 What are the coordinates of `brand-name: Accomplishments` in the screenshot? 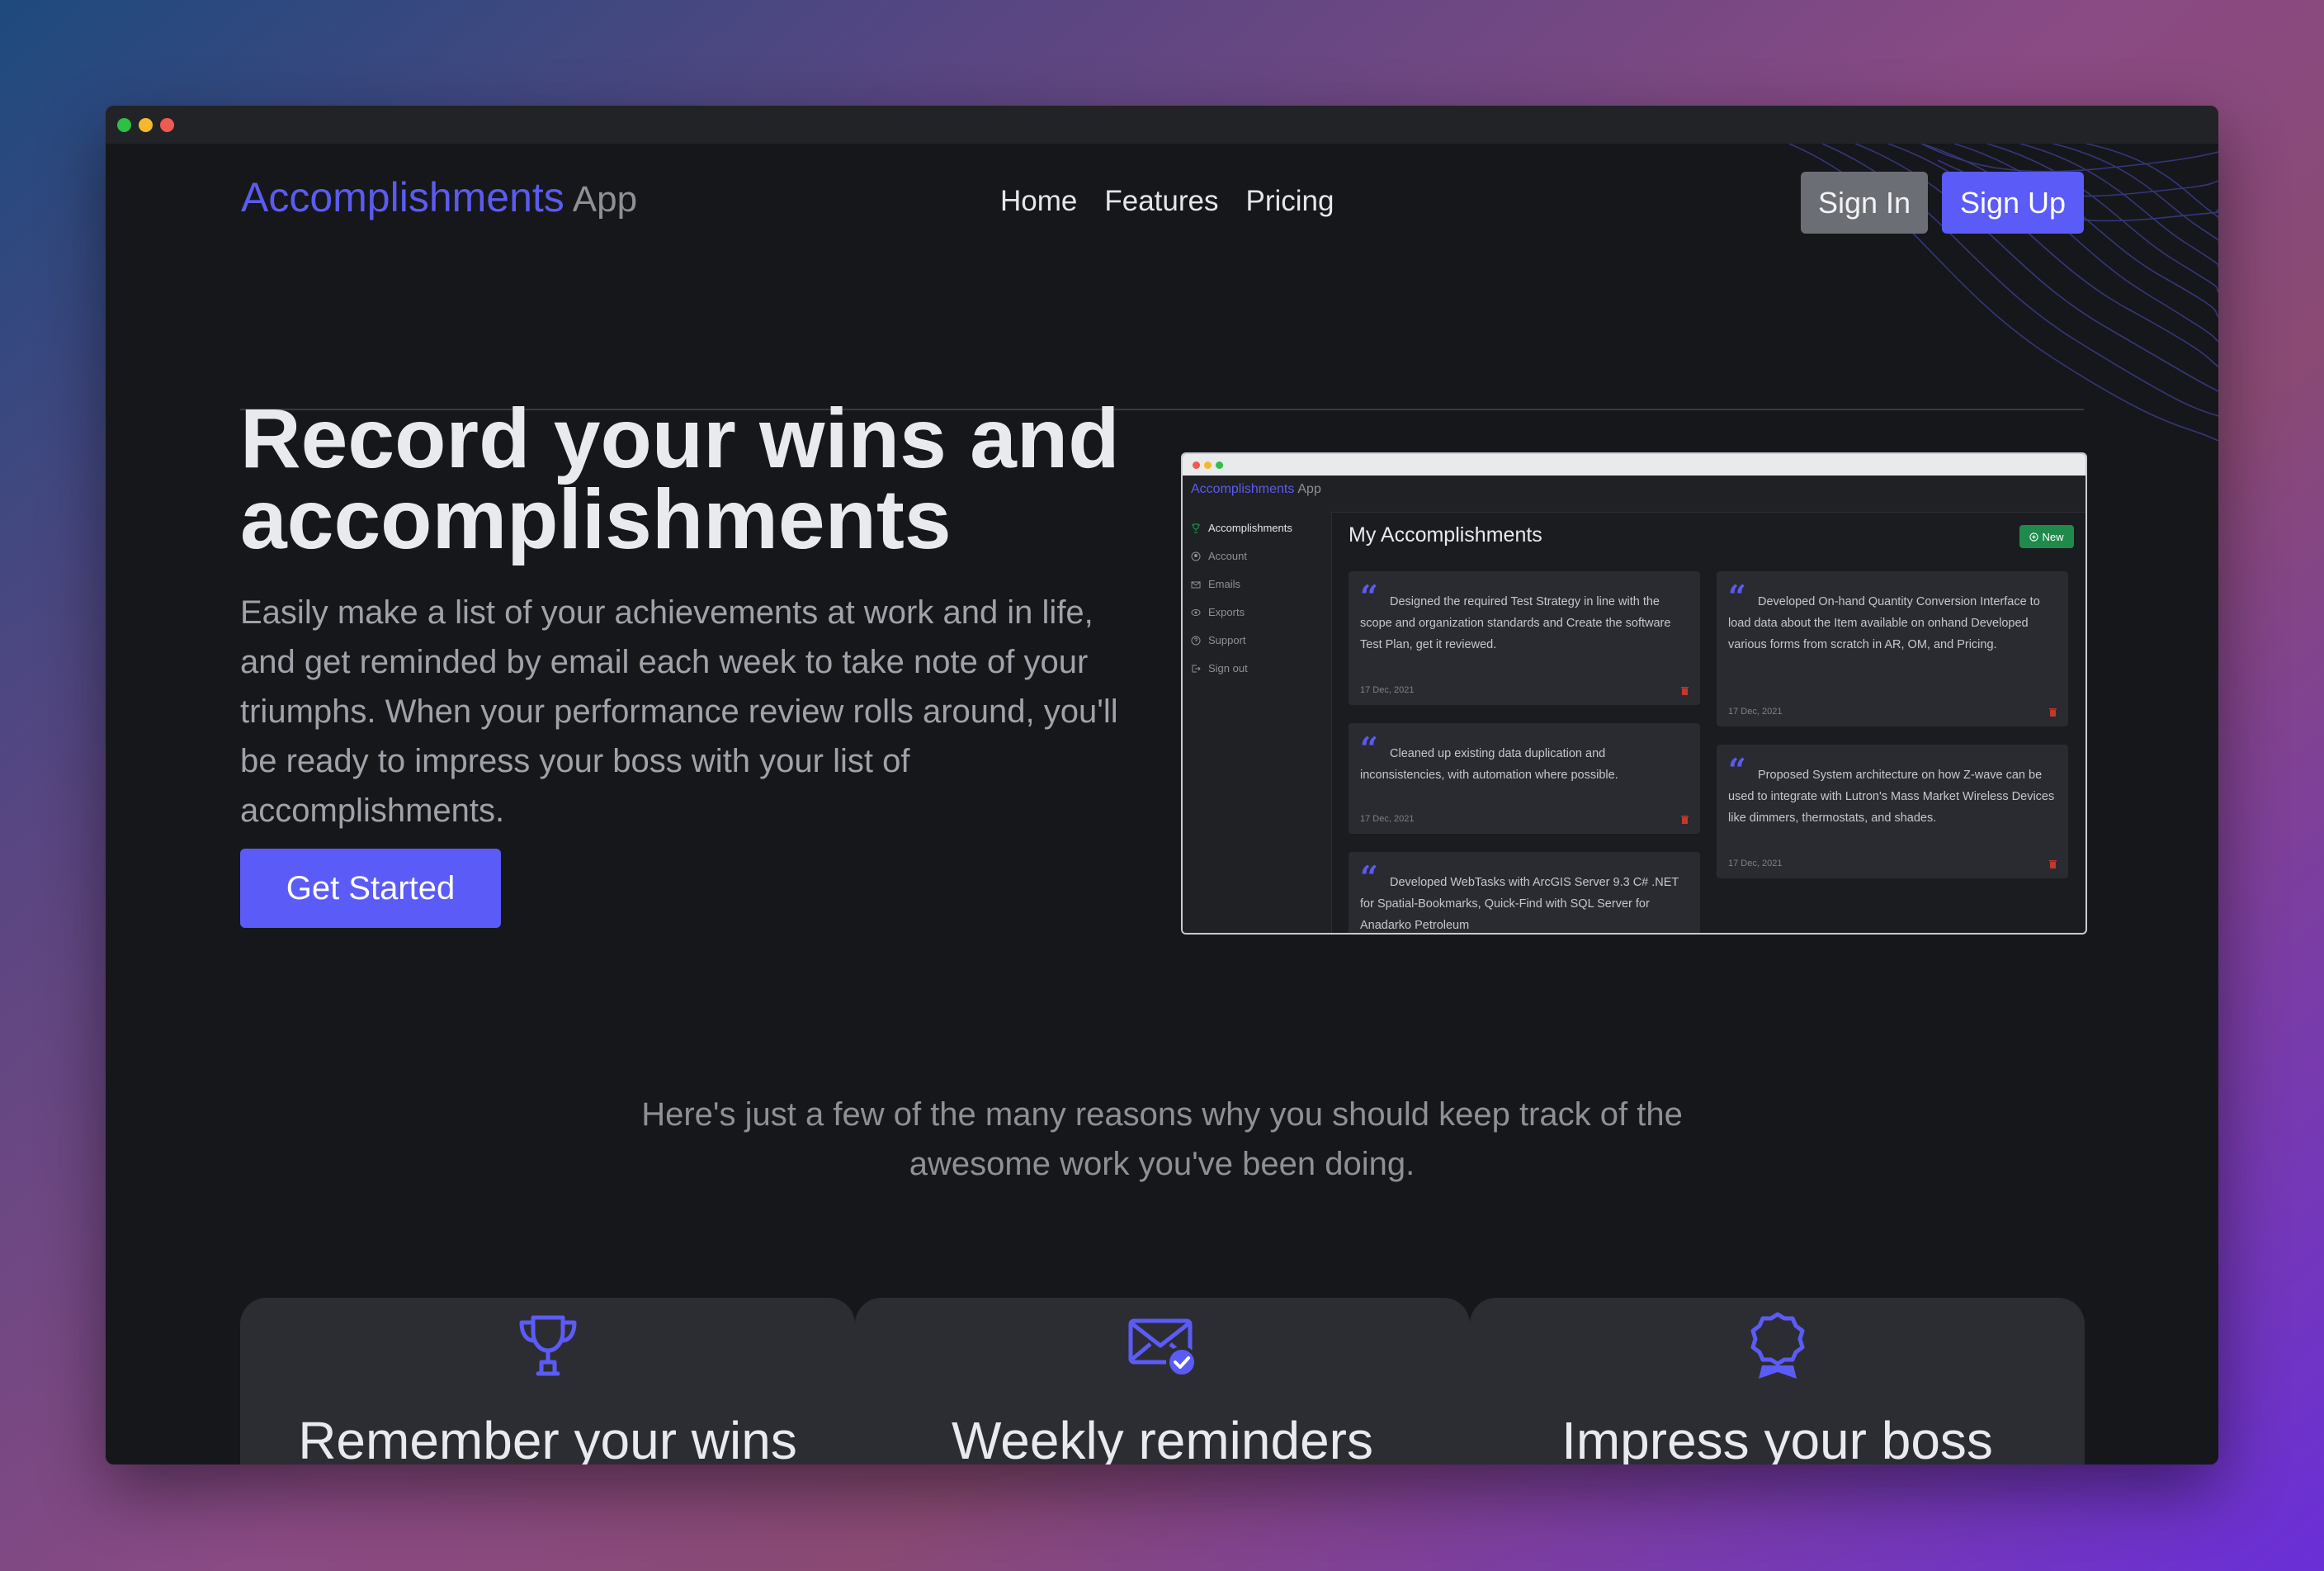 It's located at (402, 197).